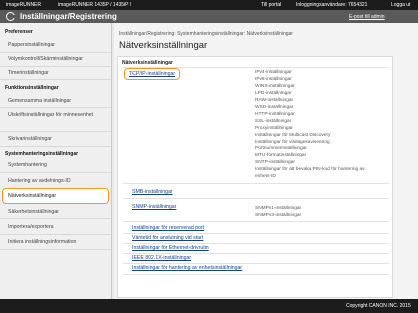 The image size is (418, 313). What do you see at coordinates (58, 181) in the screenshot?
I see `sidebar-item-department-id: Hantering av avdelnings-ID` at bounding box center [58, 181].